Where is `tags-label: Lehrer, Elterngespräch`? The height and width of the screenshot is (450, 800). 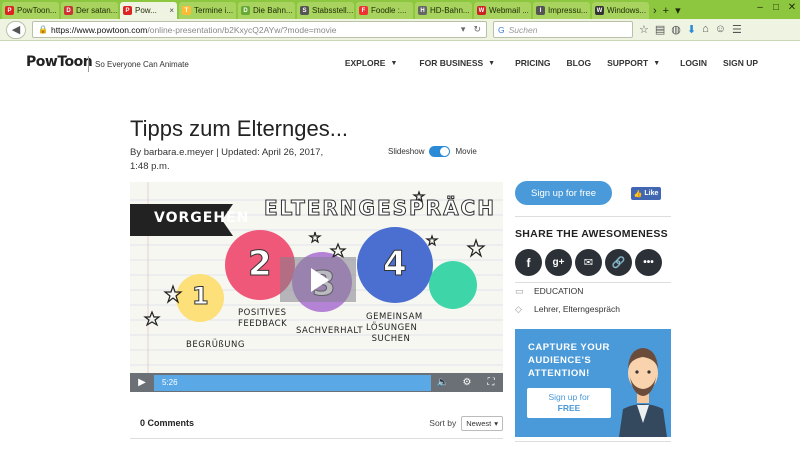 tags-label: Lehrer, Elterngespräch is located at coordinates (577, 309).